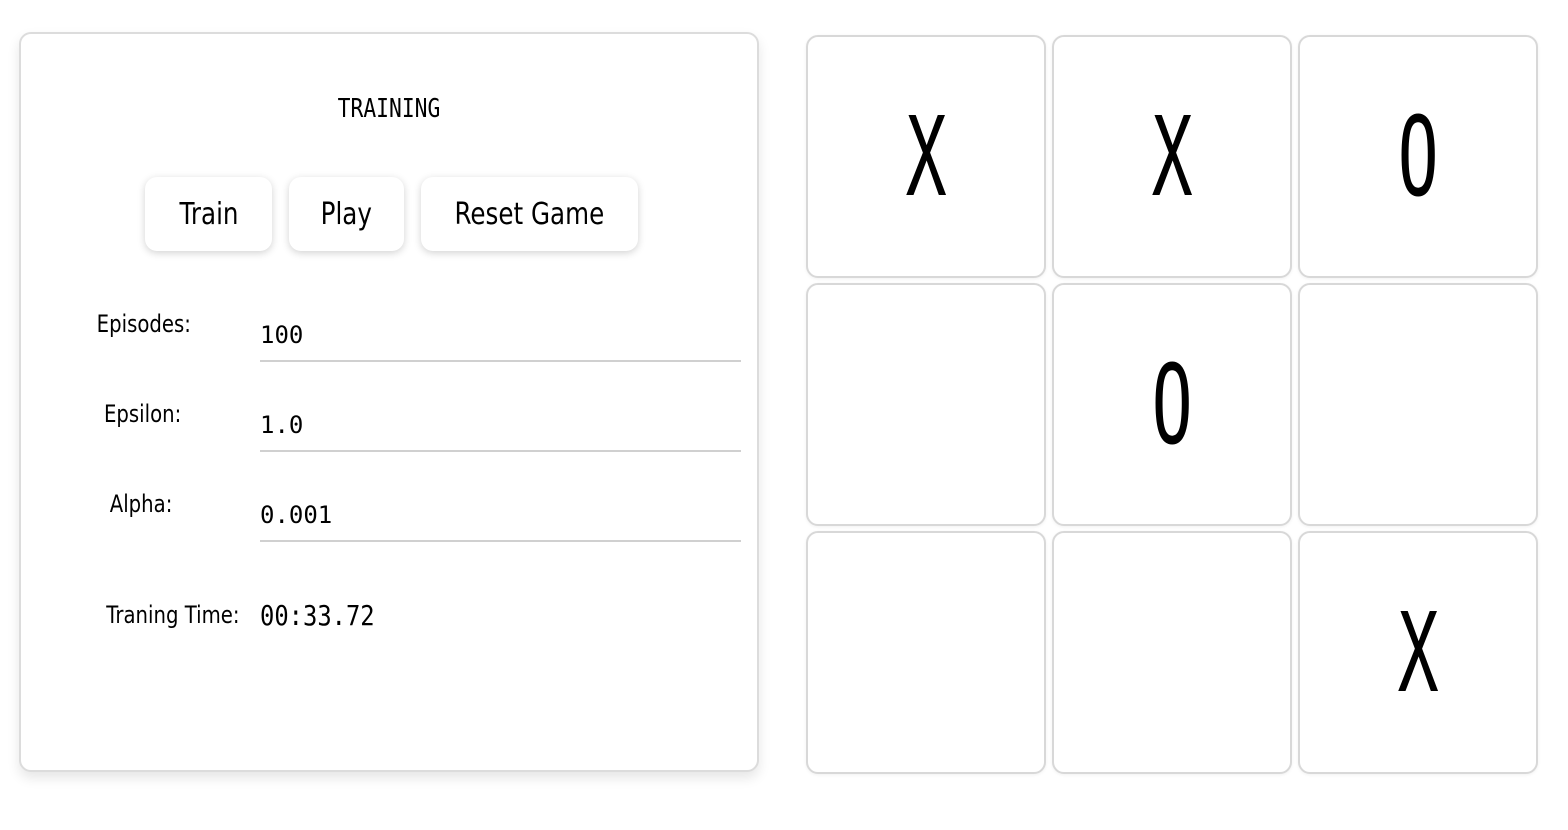 This screenshot has width=1568, height=830. What do you see at coordinates (500, 516) in the screenshot?
I see `alpha-input` at bounding box center [500, 516].